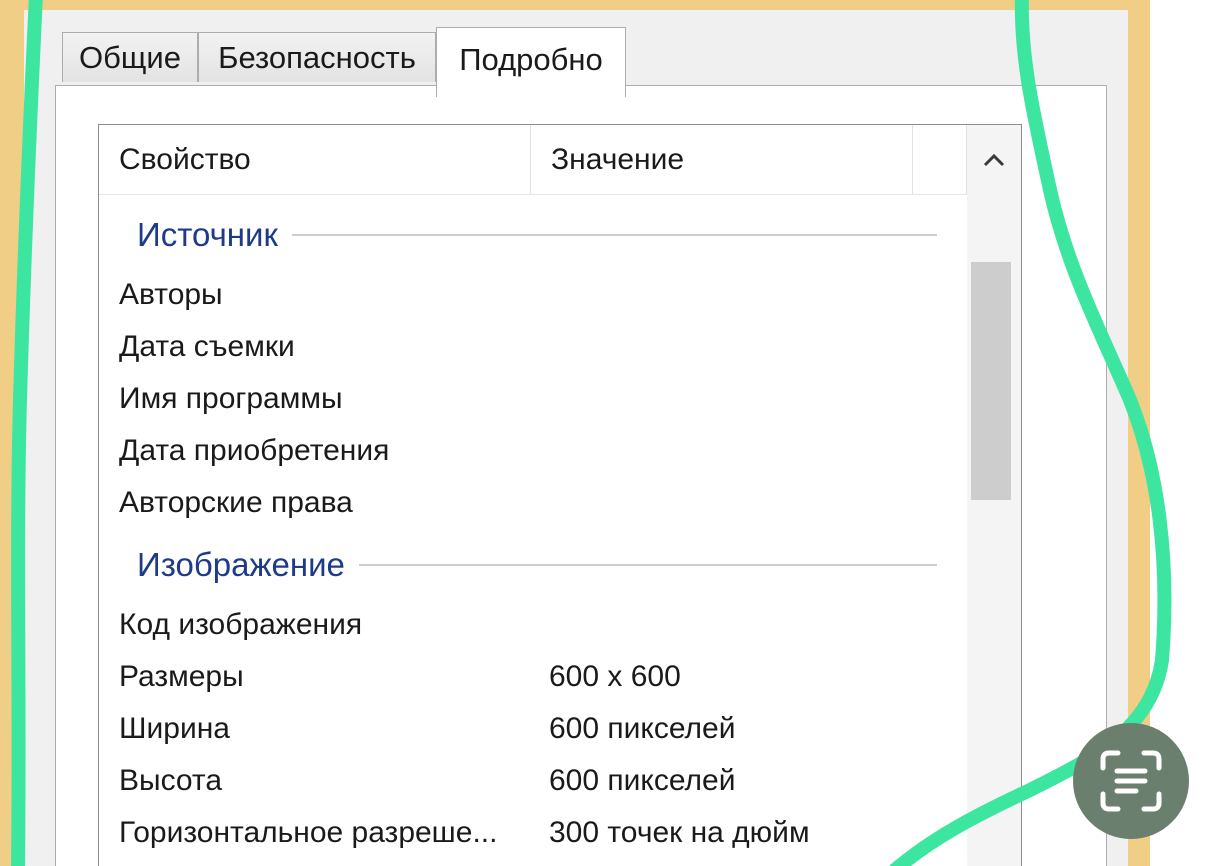  I want to click on property-name: Ширина, so click(174, 728).